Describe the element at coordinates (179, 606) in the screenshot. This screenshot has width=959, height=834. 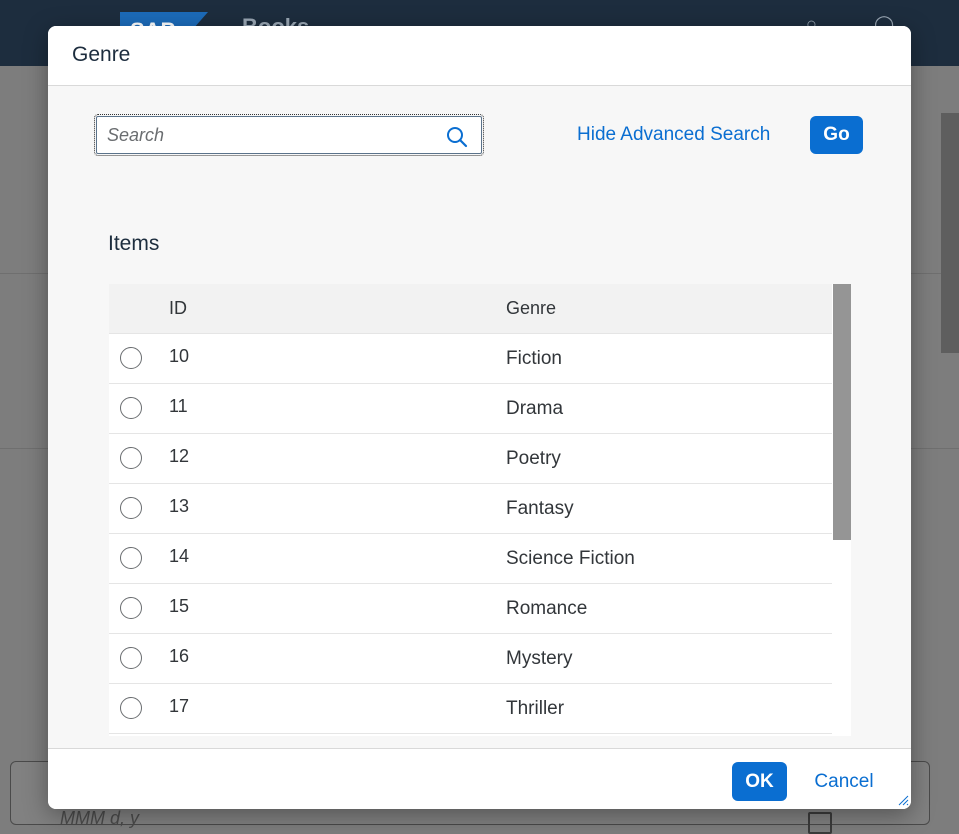
I see `cell-id: 15` at that location.